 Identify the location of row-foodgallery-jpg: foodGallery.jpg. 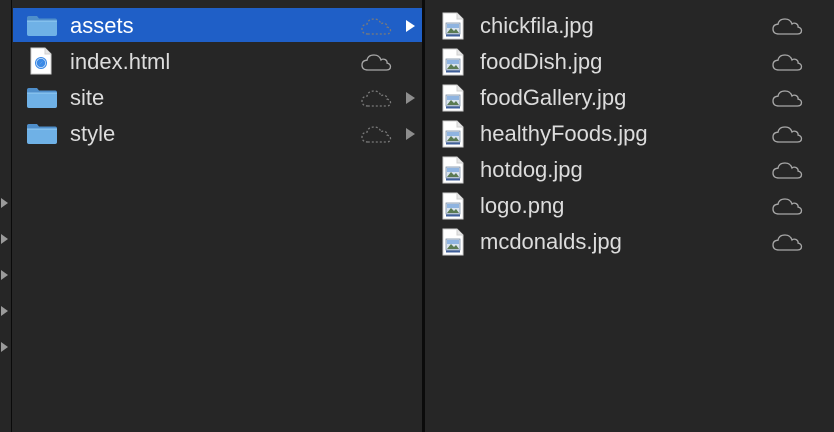
(629, 97).